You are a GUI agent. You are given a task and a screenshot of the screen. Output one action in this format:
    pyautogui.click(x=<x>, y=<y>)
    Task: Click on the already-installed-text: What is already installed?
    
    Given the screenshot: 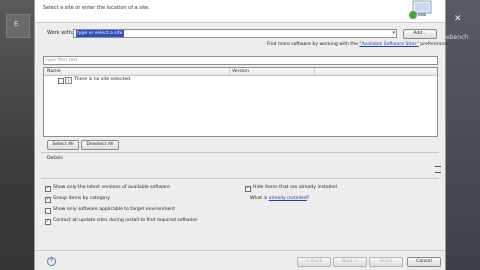 What is the action you would take?
    pyautogui.click(x=279, y=198)
    